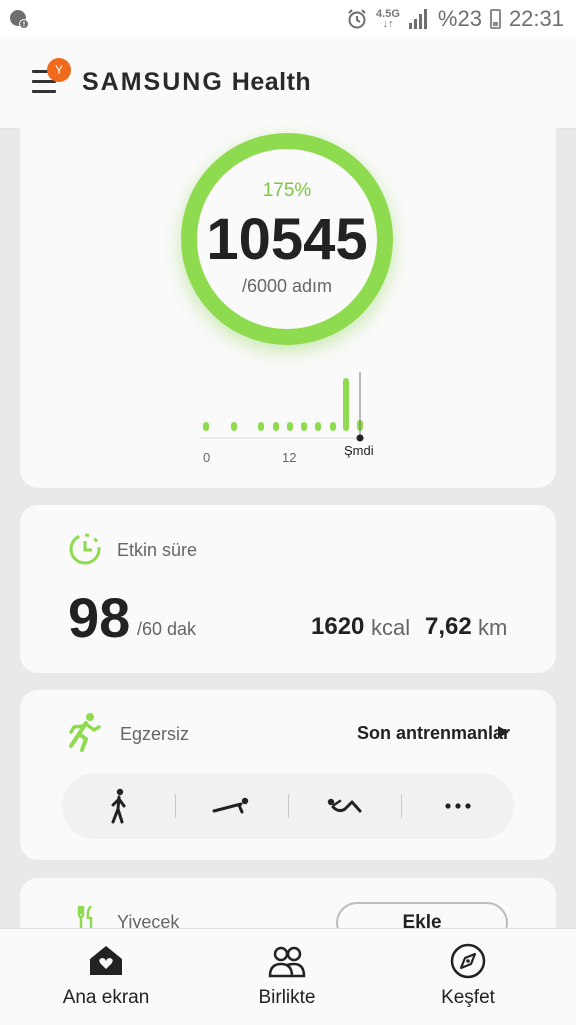 The height and width of the screenshot is (1025, 576). I want to click on walk-icon, so click(118, 806).